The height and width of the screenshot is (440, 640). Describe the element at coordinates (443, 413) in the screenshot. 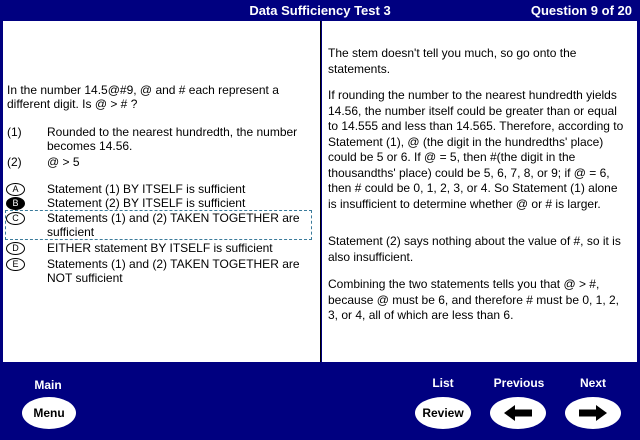

I see `review-button: Review` at that location.